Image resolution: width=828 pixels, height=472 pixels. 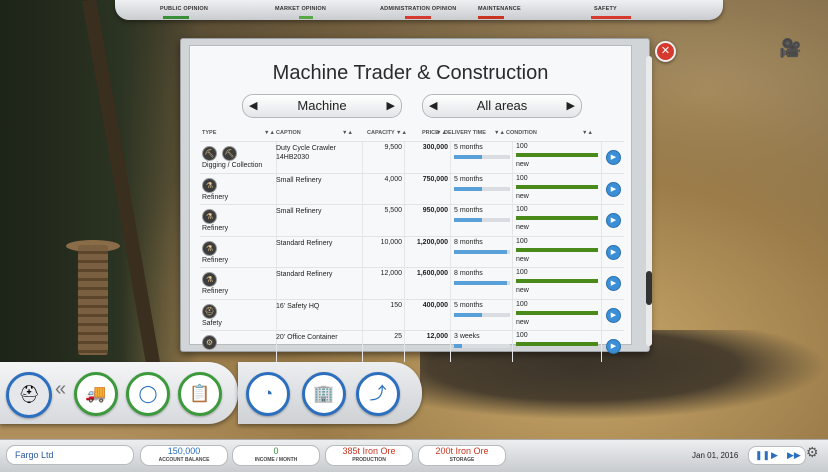 What do you see at coordinates (794, 455) in the screenshot?
I see `fast-forward-icon: ▶▶` at bounding box center [794, 455].